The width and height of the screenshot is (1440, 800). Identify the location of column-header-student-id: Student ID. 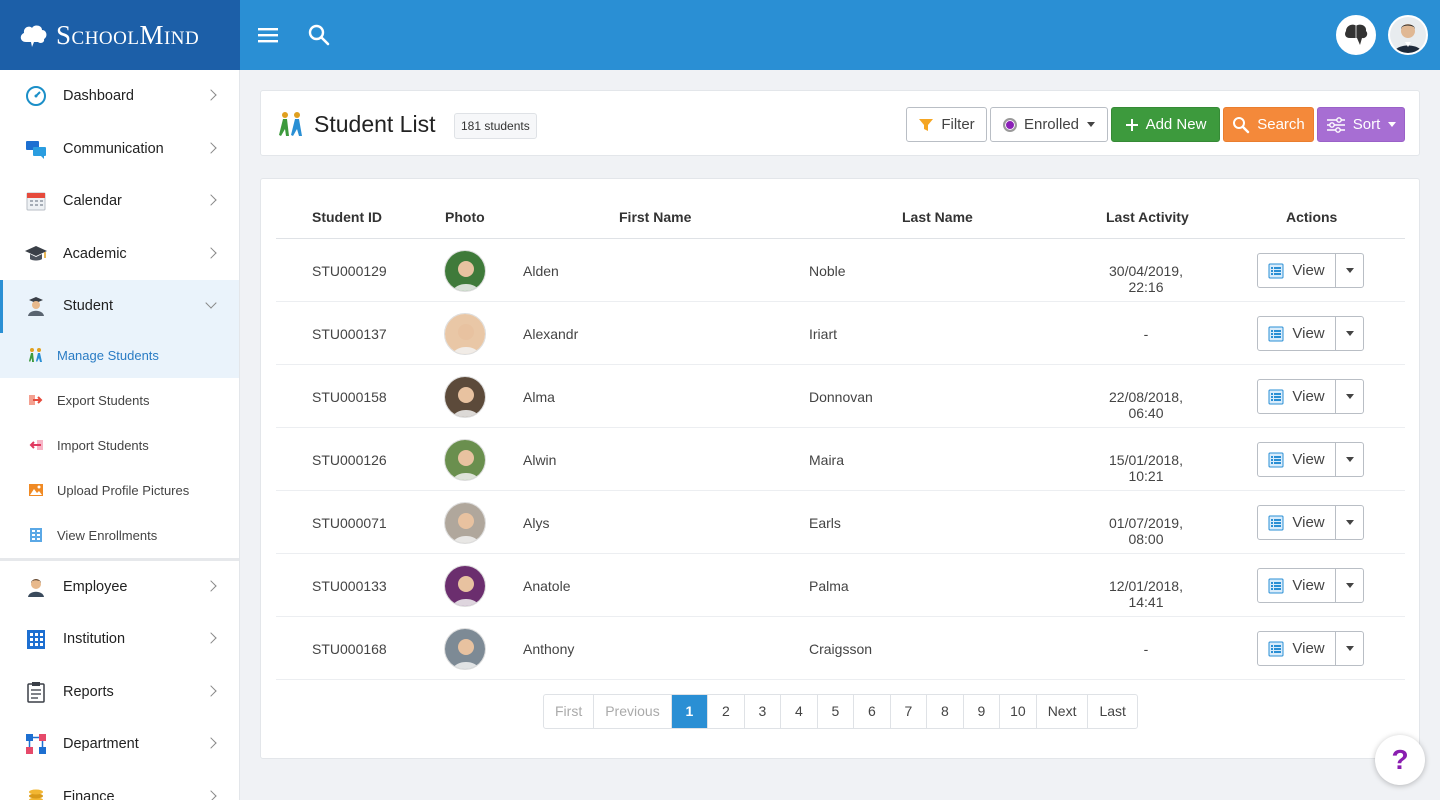
(347, 217).